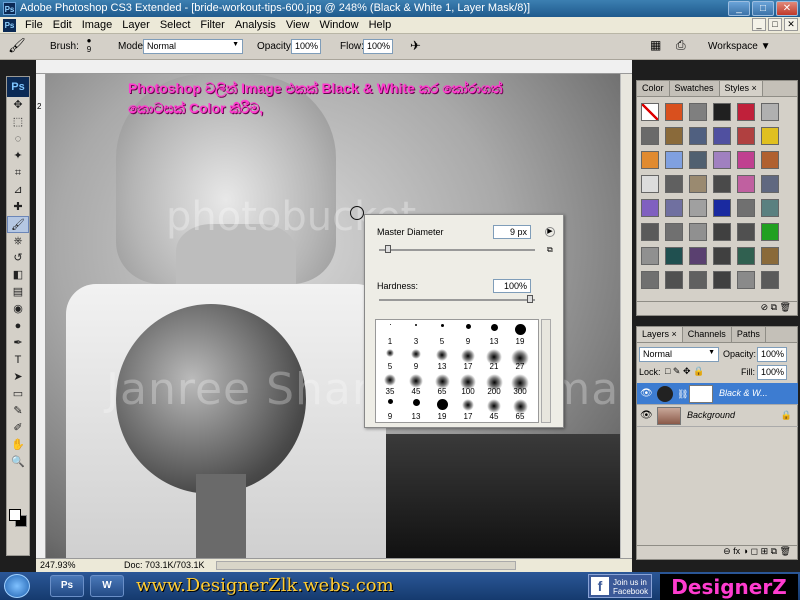 The height and width of the screenshot is (600, 800). What do you see at coordinates (366, 565) in the screenshot?
I see `horizontal-scrollbar` at bounding box center [366, 565].